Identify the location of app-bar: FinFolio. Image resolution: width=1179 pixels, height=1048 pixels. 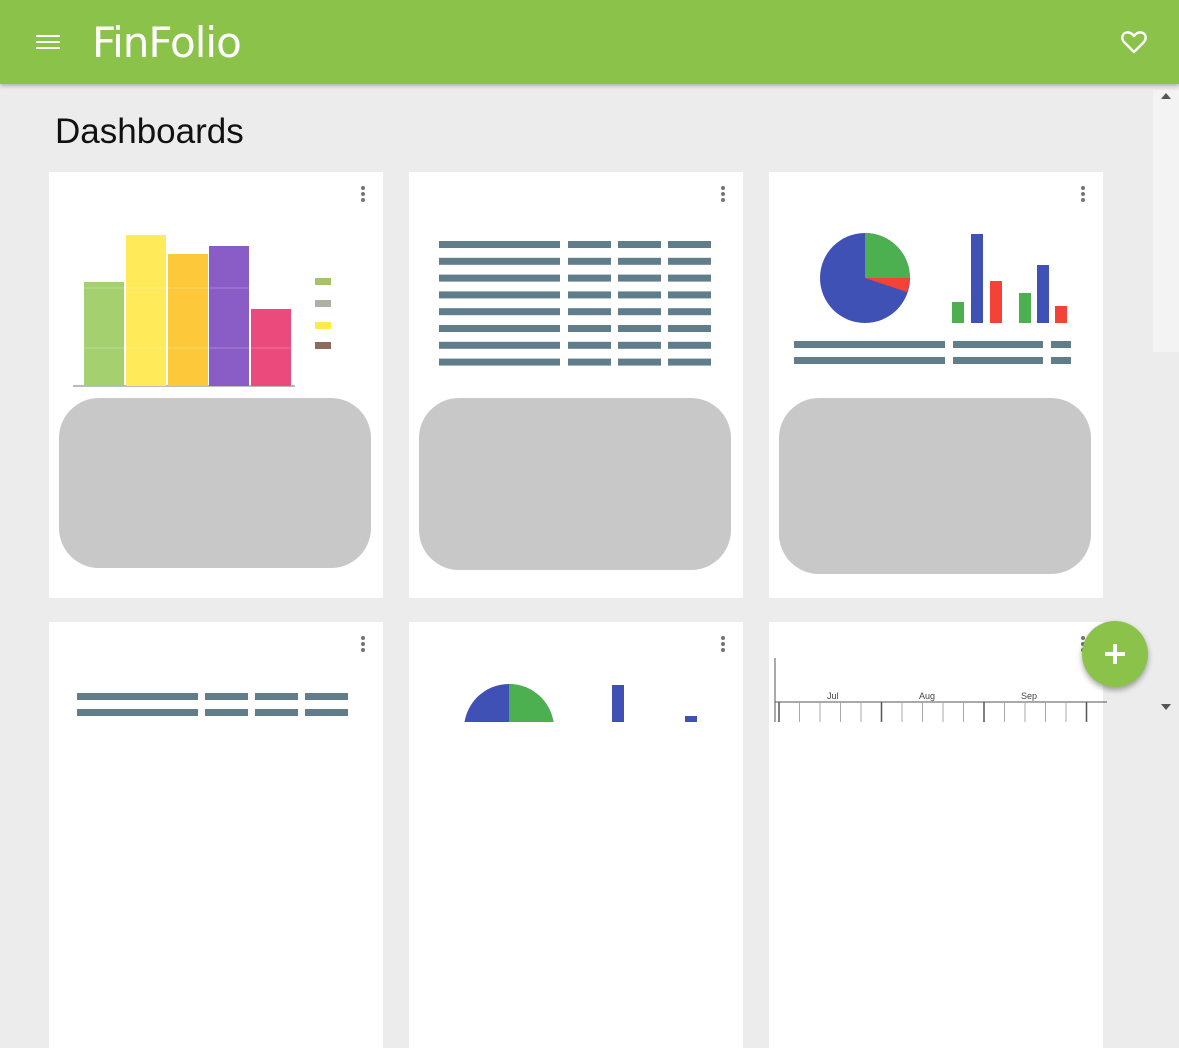
(589, 42).